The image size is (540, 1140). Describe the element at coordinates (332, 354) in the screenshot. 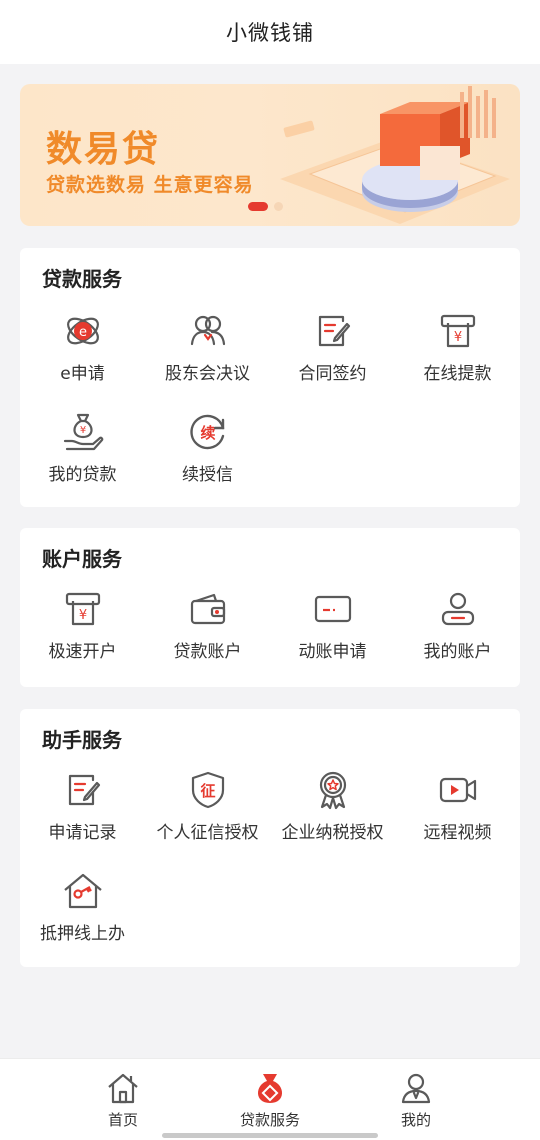

I see `contract-sign-button: 合同签约` at that location.